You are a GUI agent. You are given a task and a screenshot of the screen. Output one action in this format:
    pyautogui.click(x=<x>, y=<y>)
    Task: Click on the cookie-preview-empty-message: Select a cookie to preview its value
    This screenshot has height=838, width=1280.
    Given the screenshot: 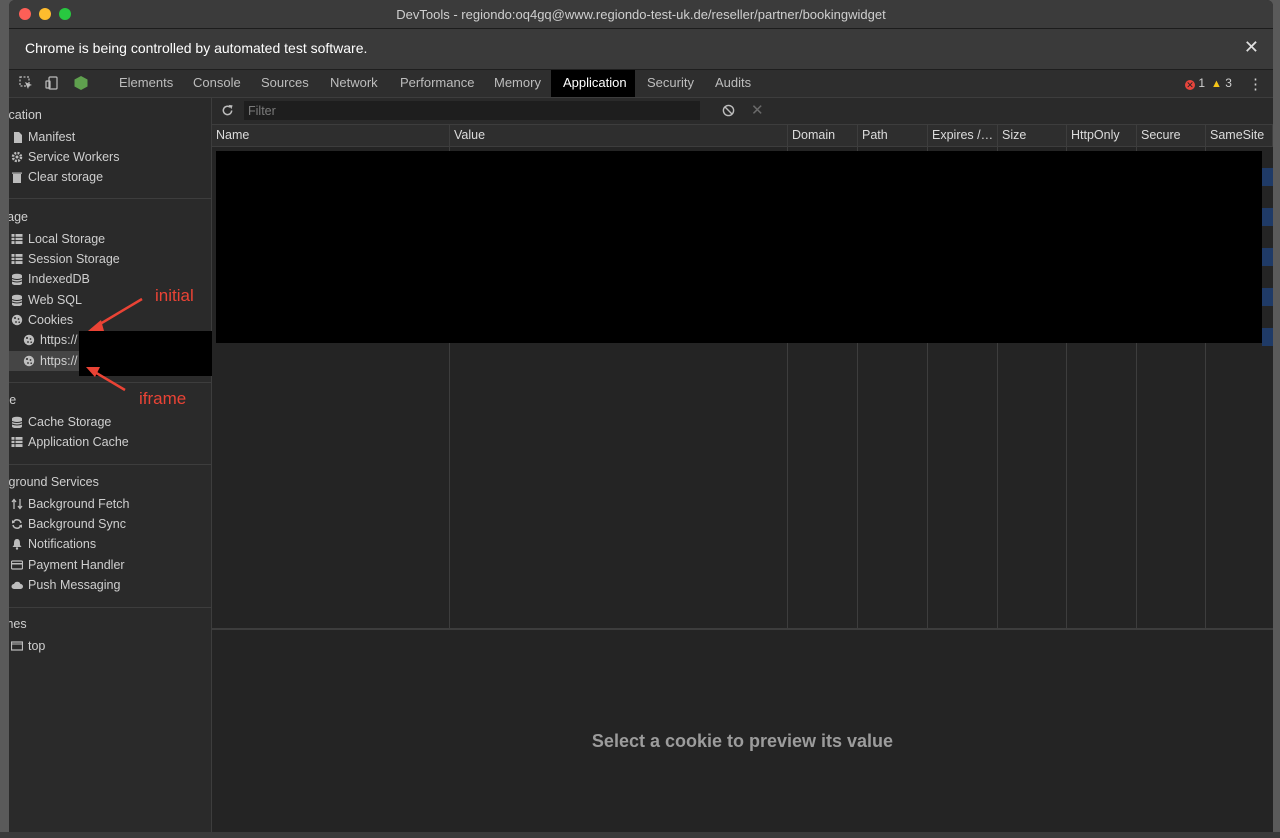 What is the action you would take?
    pyautogui.click(x=742, y=741)
    